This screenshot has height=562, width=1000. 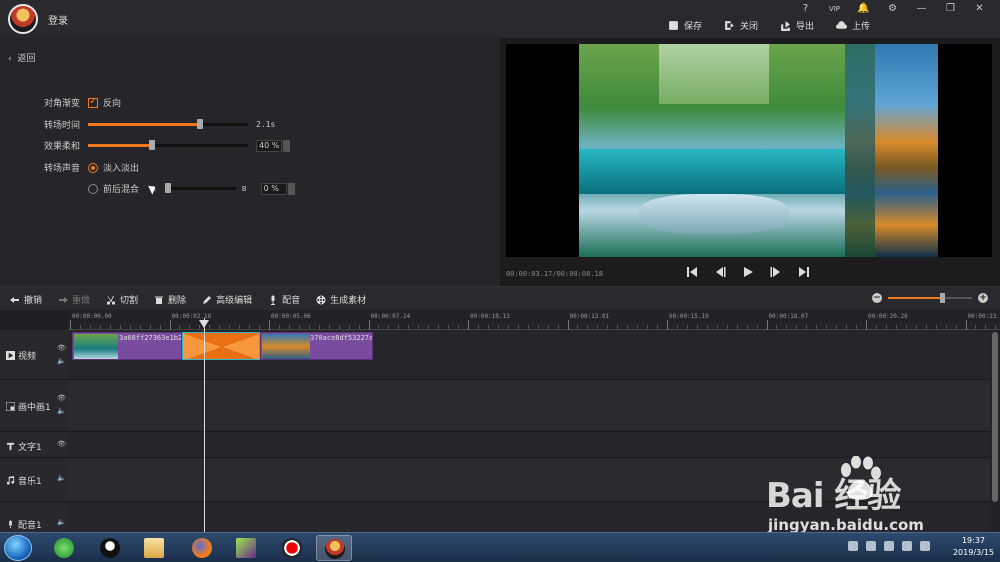 I want to click on softness-value: 40 %, so click(x=269, y=145).